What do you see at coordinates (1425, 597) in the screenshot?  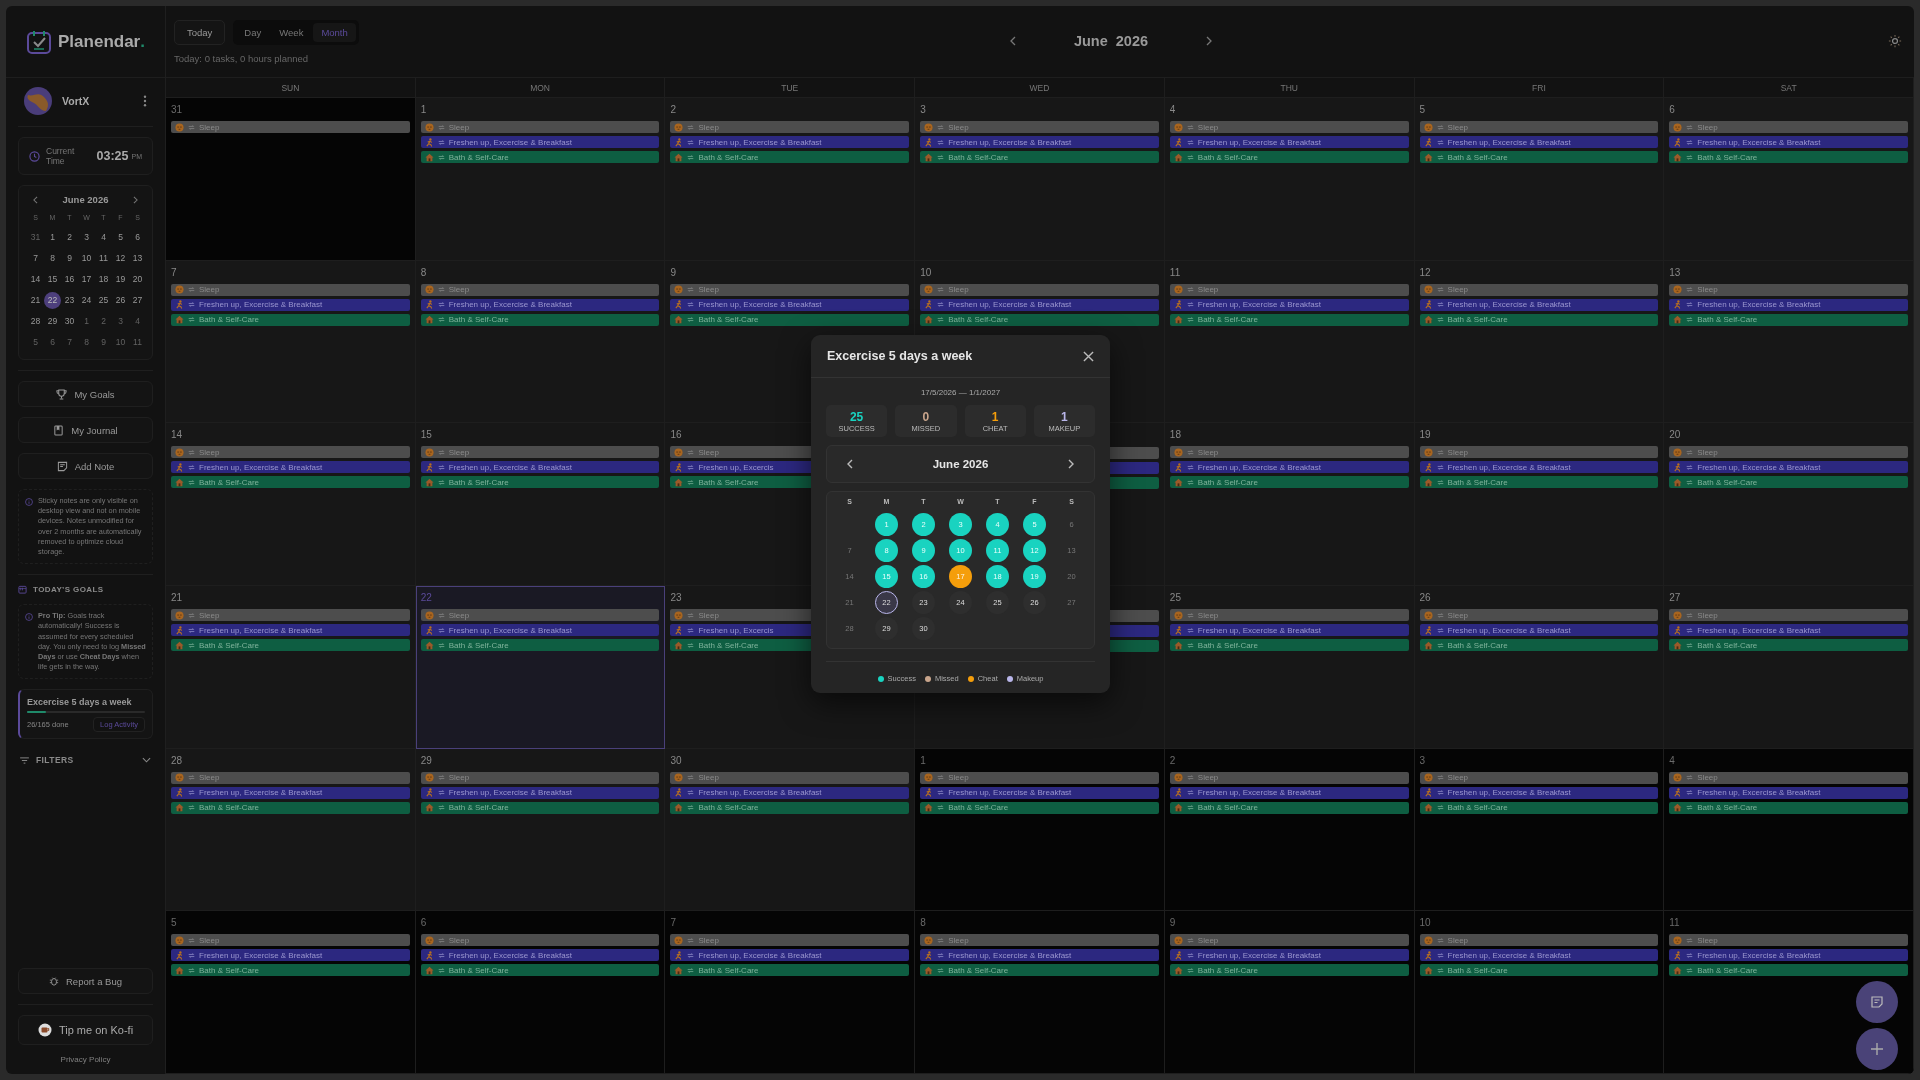 I see `day-number: 26` at bounding box center [1425, 597].